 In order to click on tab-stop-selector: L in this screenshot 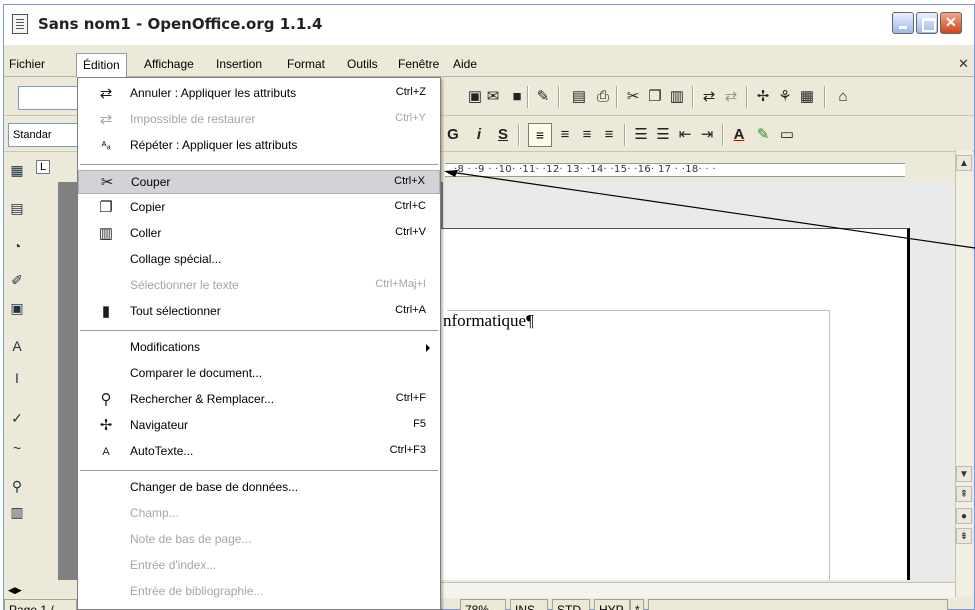, I will do `click(43, 167)`.